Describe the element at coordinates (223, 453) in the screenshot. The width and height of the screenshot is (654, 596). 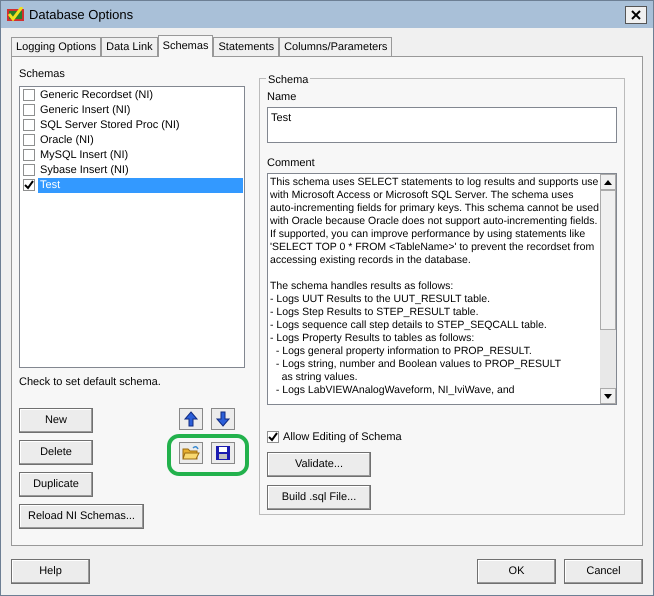
I see `save-button` at that location.